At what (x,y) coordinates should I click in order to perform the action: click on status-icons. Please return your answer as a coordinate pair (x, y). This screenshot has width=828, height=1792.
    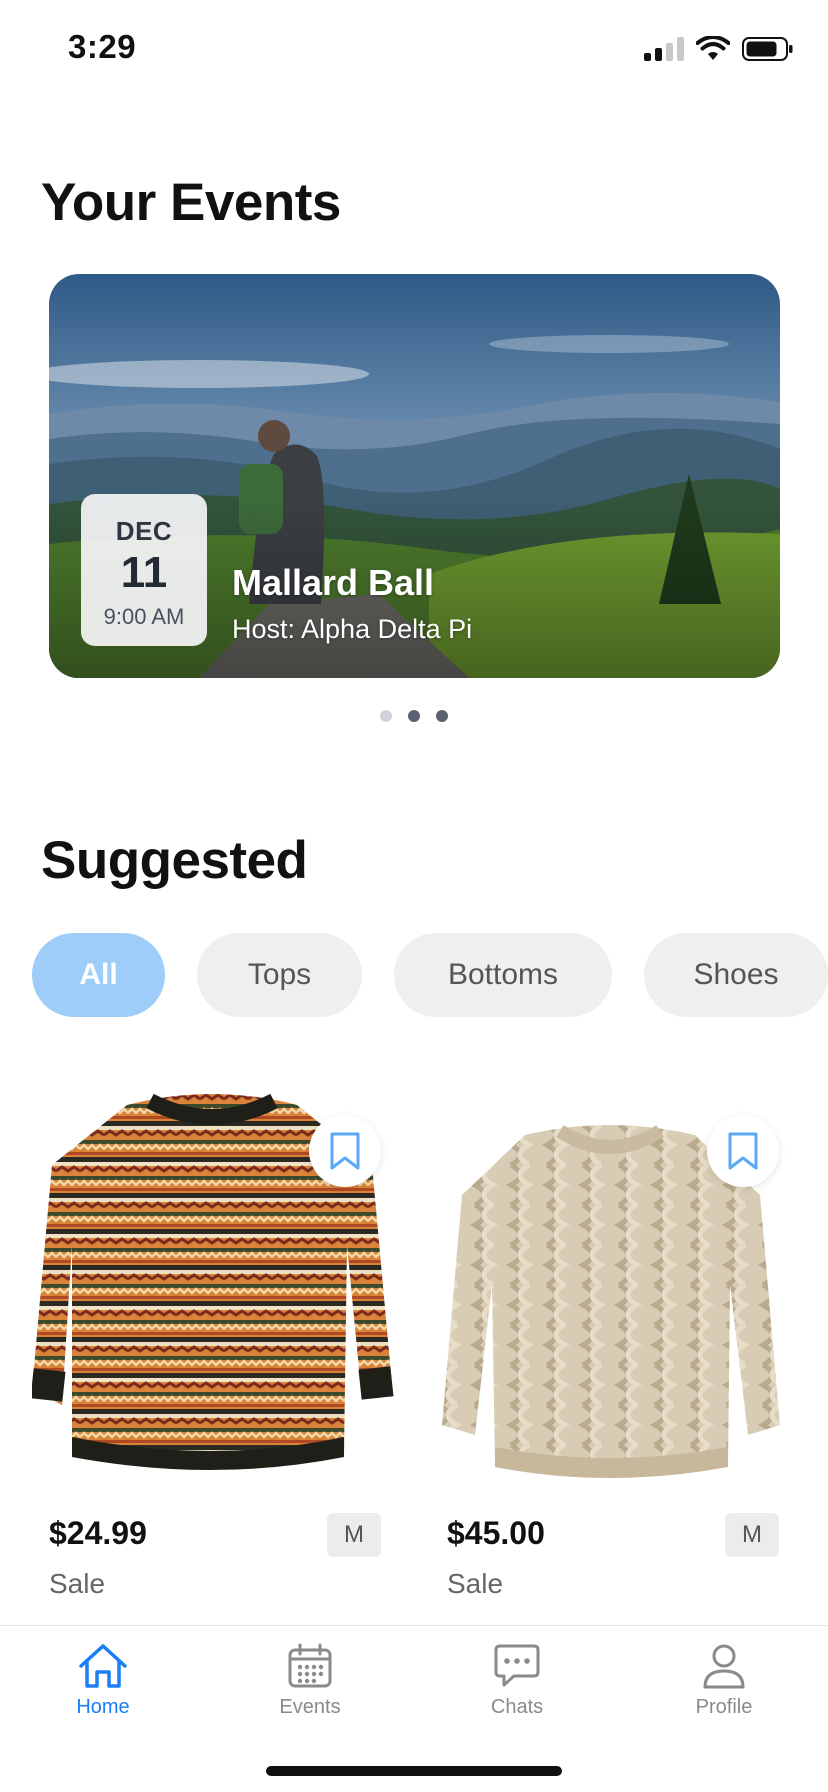
    Looking at the image, I should click on (719, 49).